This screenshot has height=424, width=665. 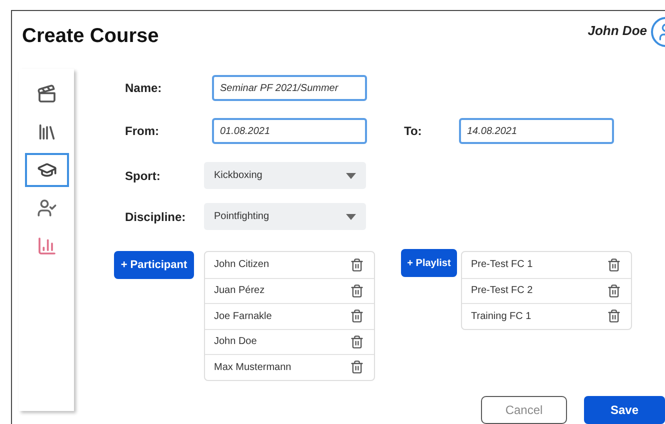 What do you see at coordinates (285, 175) in the screenshot?
I see `dropdown: Kickboxing` at bounding box center [285, 175].